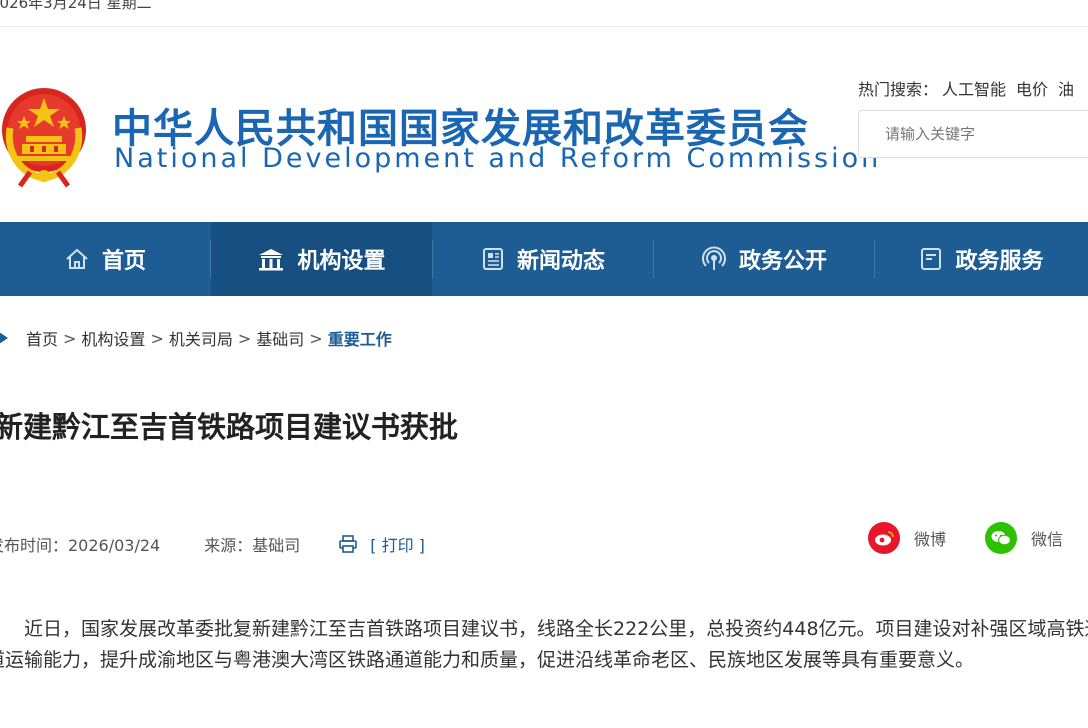 The width and height of the screenshot is (1088, 728). Describe the element at coordinates (1032, 89) in the screenshot. I see `hot-search-link: 电价` at that location.